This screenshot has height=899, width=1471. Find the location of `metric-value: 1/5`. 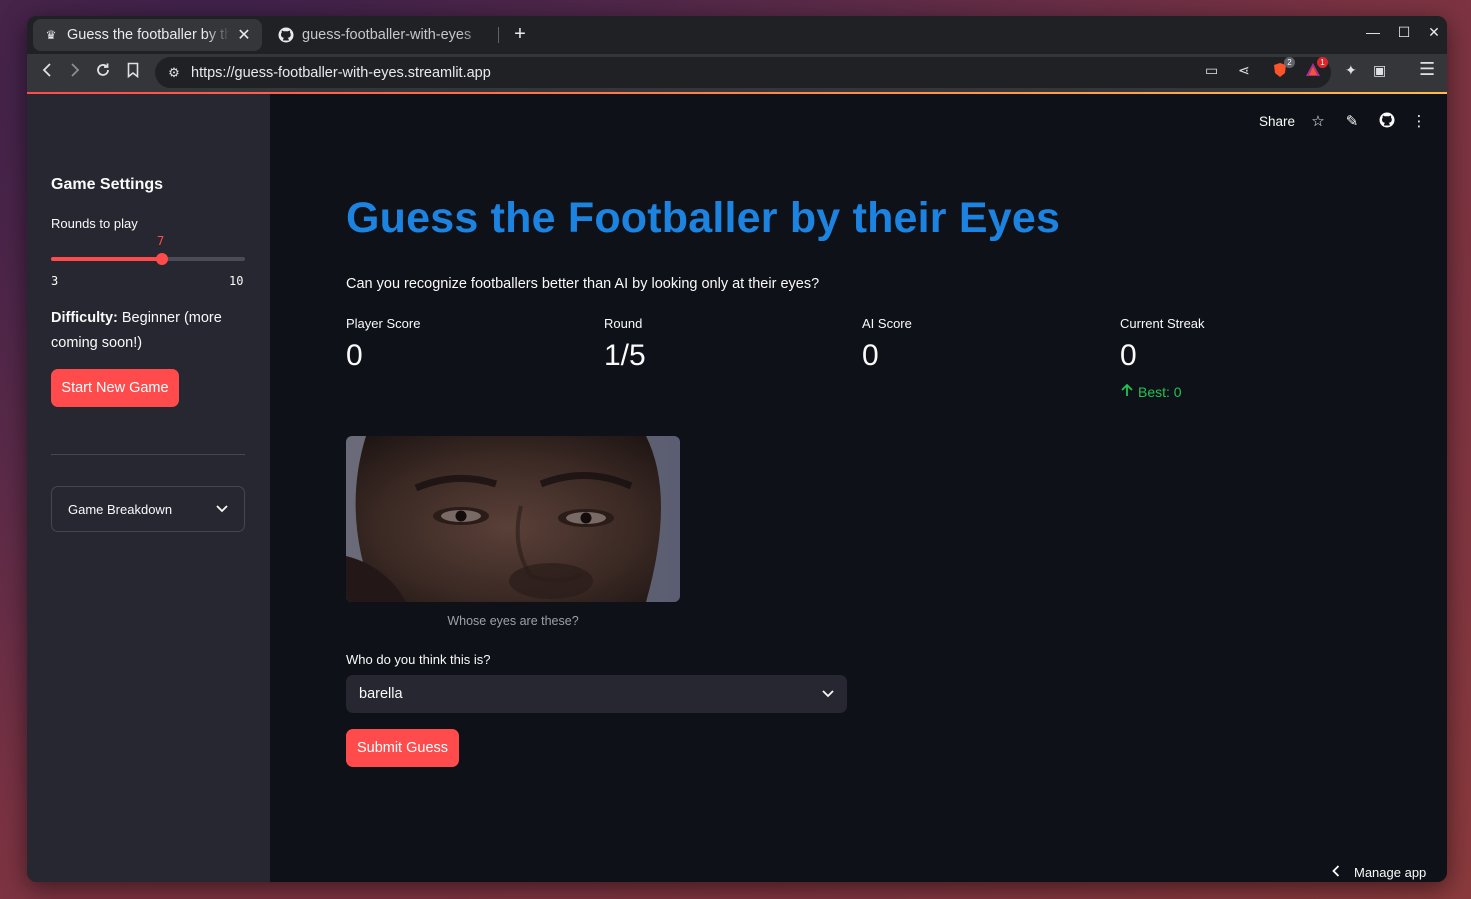

metric-value: 1/5 is located at coordinates (625, 355).